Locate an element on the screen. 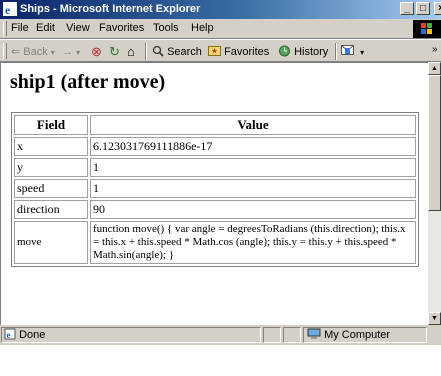 The width and height of the screenshot is (441, 376). forward-icon: → is located at coordinates (67, 52).